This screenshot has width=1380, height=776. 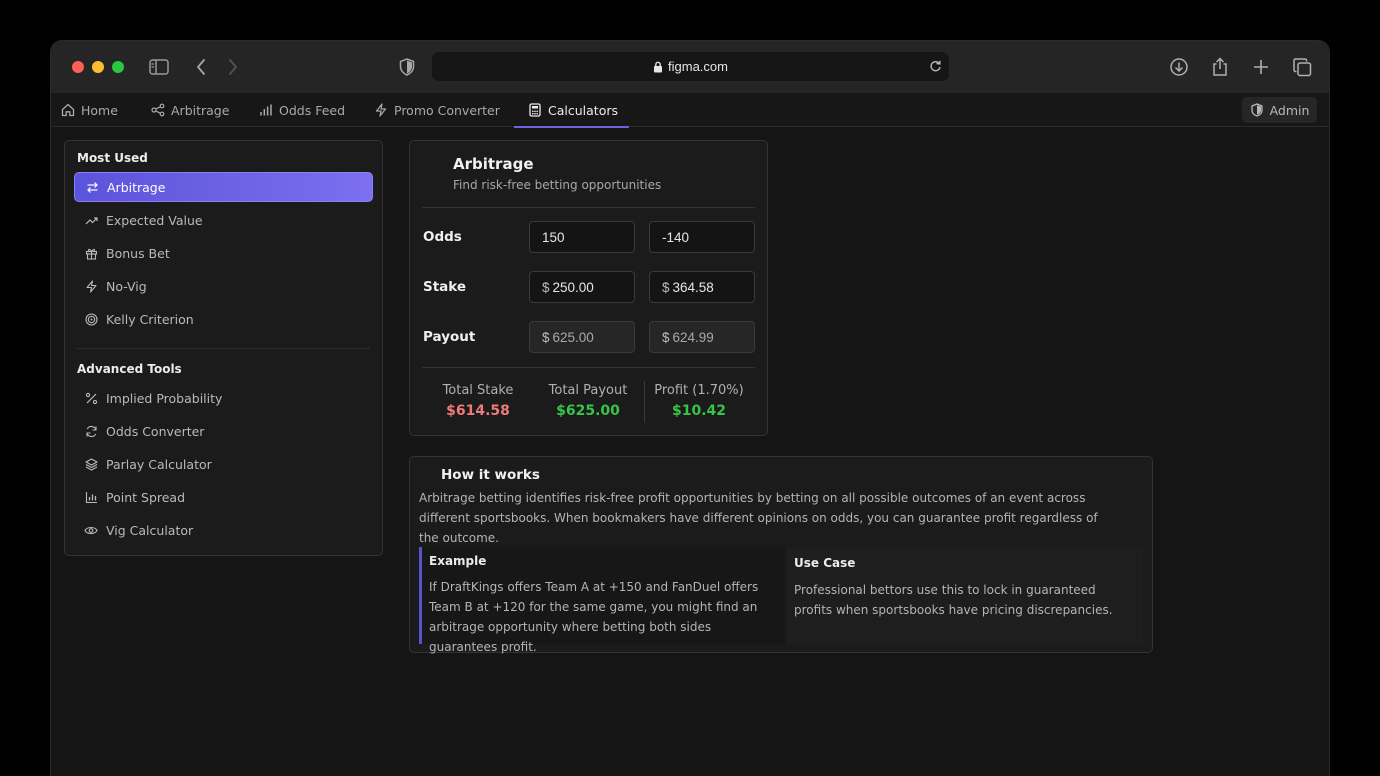 I want to click on payout-a-field: $ 625.00, so click(x=582, y=337).